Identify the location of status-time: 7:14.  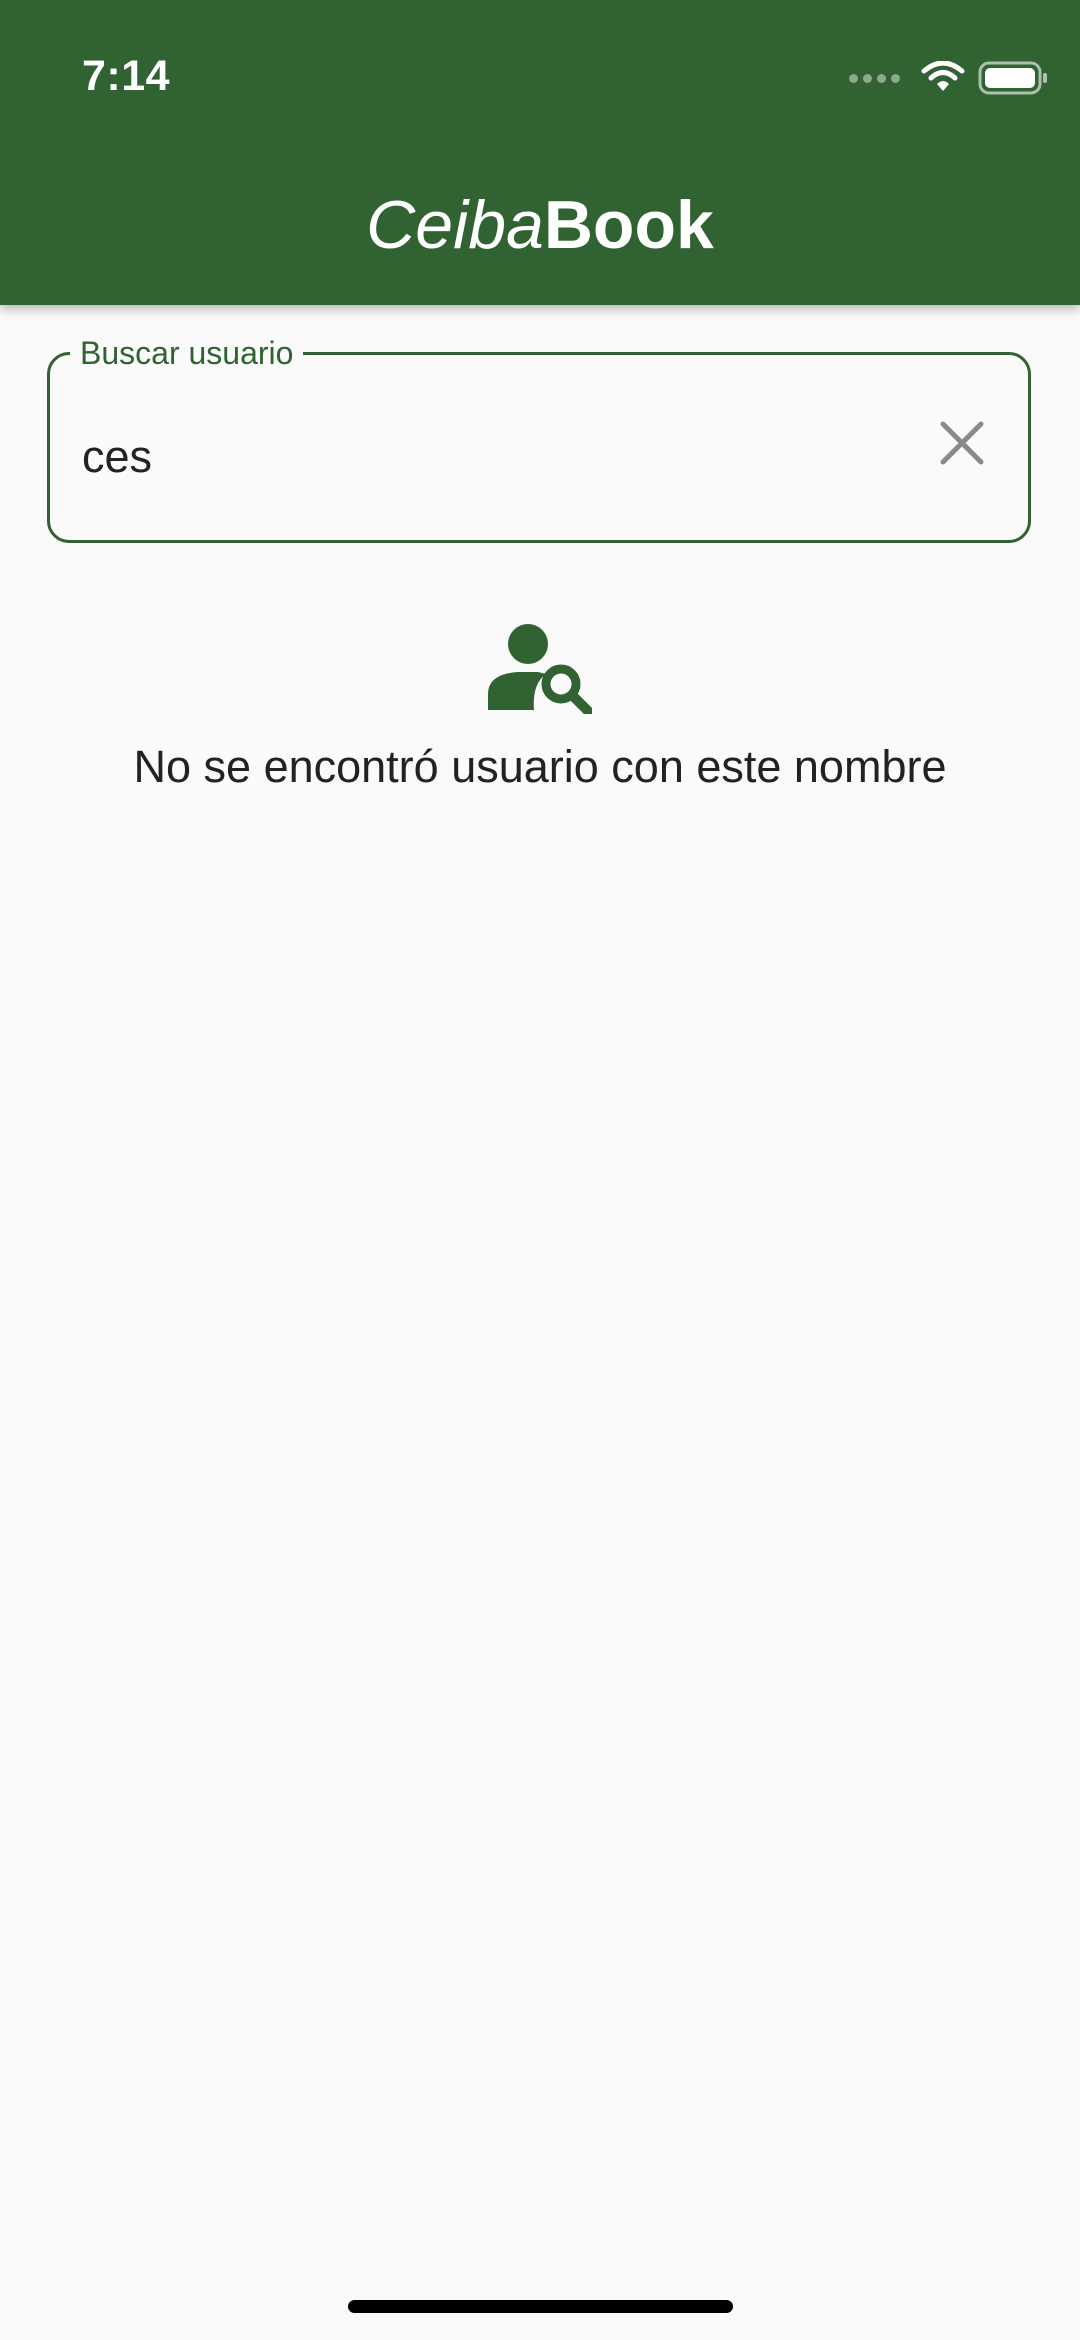
(126, 76).